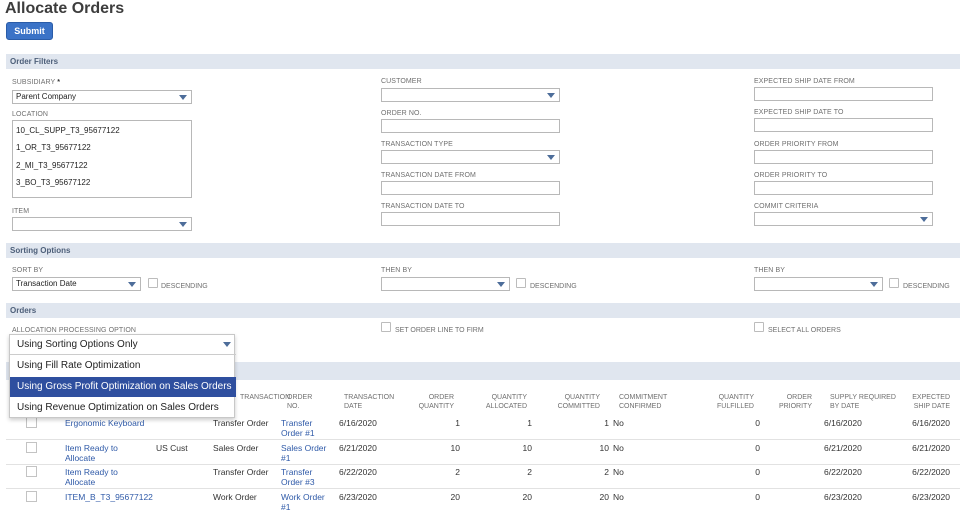 The width and height of the screenshot is (960, 512). What do you see at coordinates (265, 397) in the screenshot?
I see `col-header-transaction: TRANSACTION` at bounding box center [265, 397].